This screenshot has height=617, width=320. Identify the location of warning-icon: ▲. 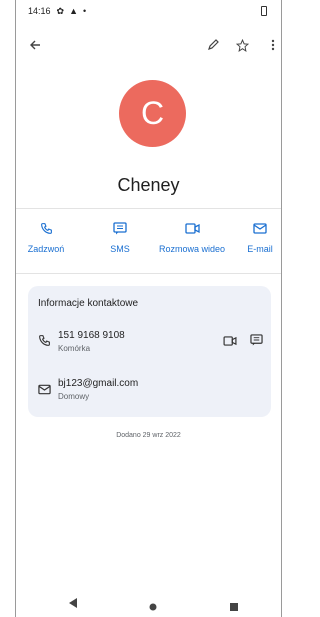
(73, 10).